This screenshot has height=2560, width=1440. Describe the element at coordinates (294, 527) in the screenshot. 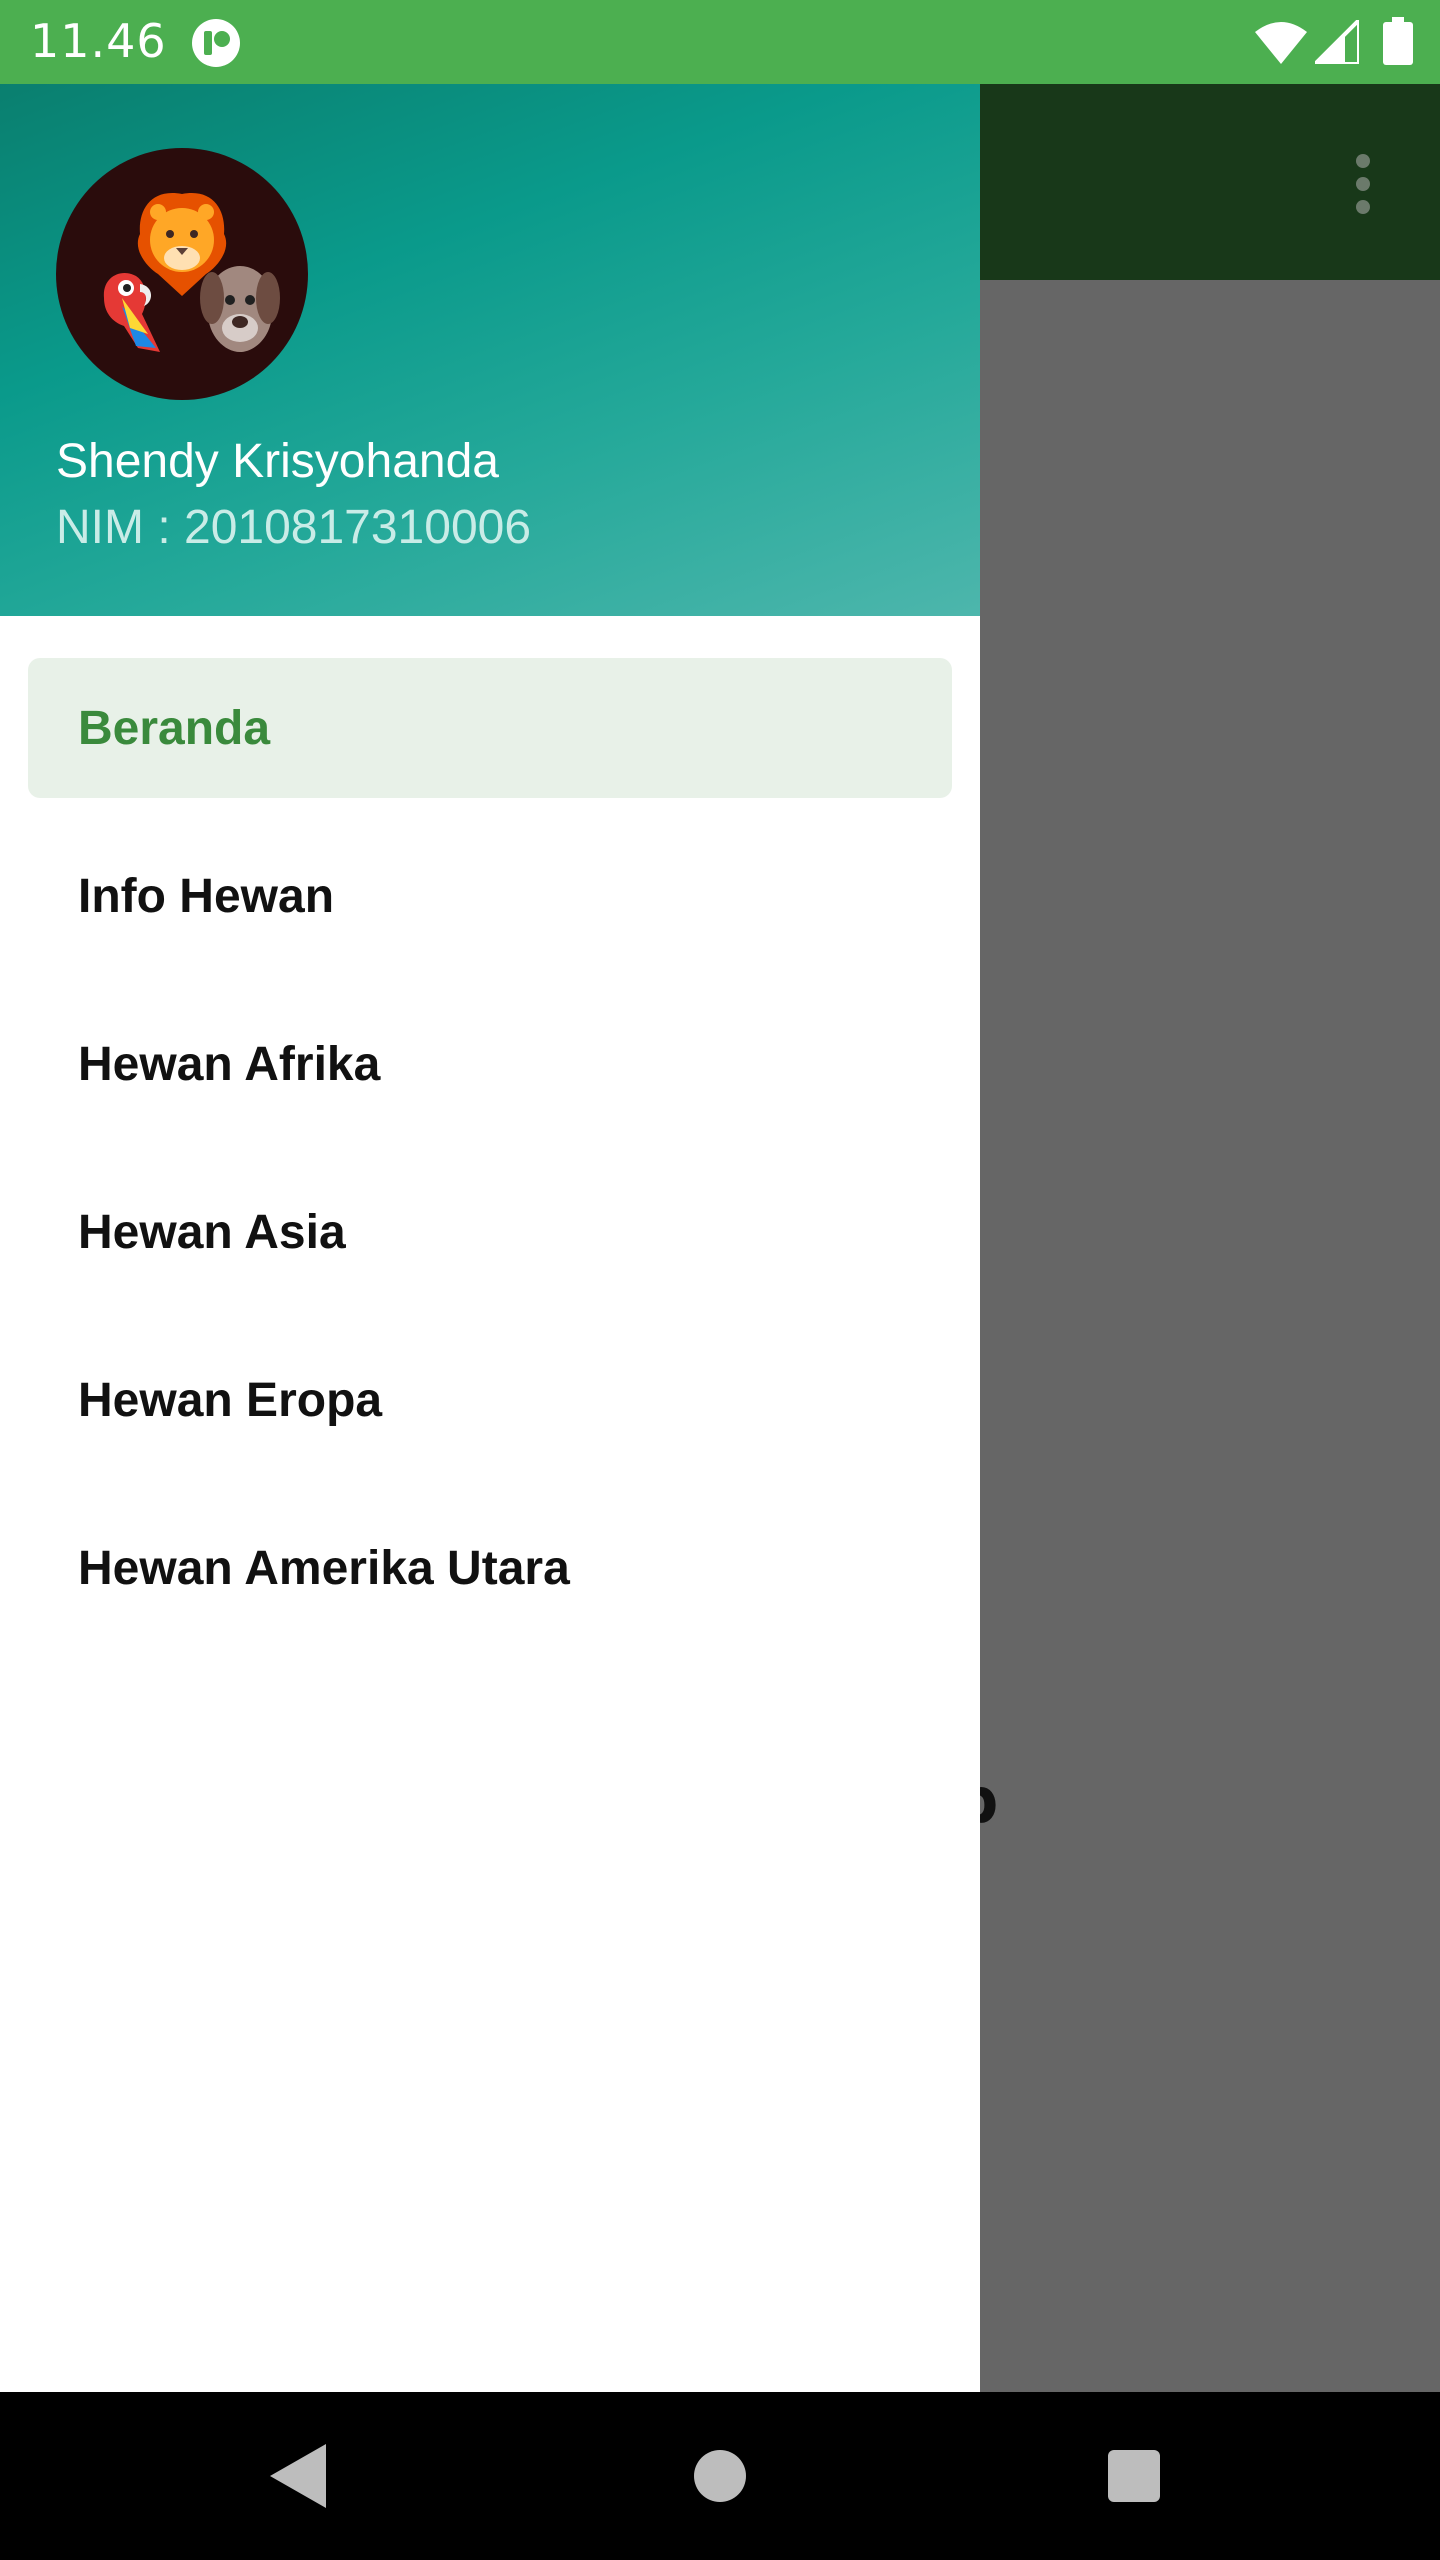

I see `user-nim: NIM : 2010817310006` at that location.